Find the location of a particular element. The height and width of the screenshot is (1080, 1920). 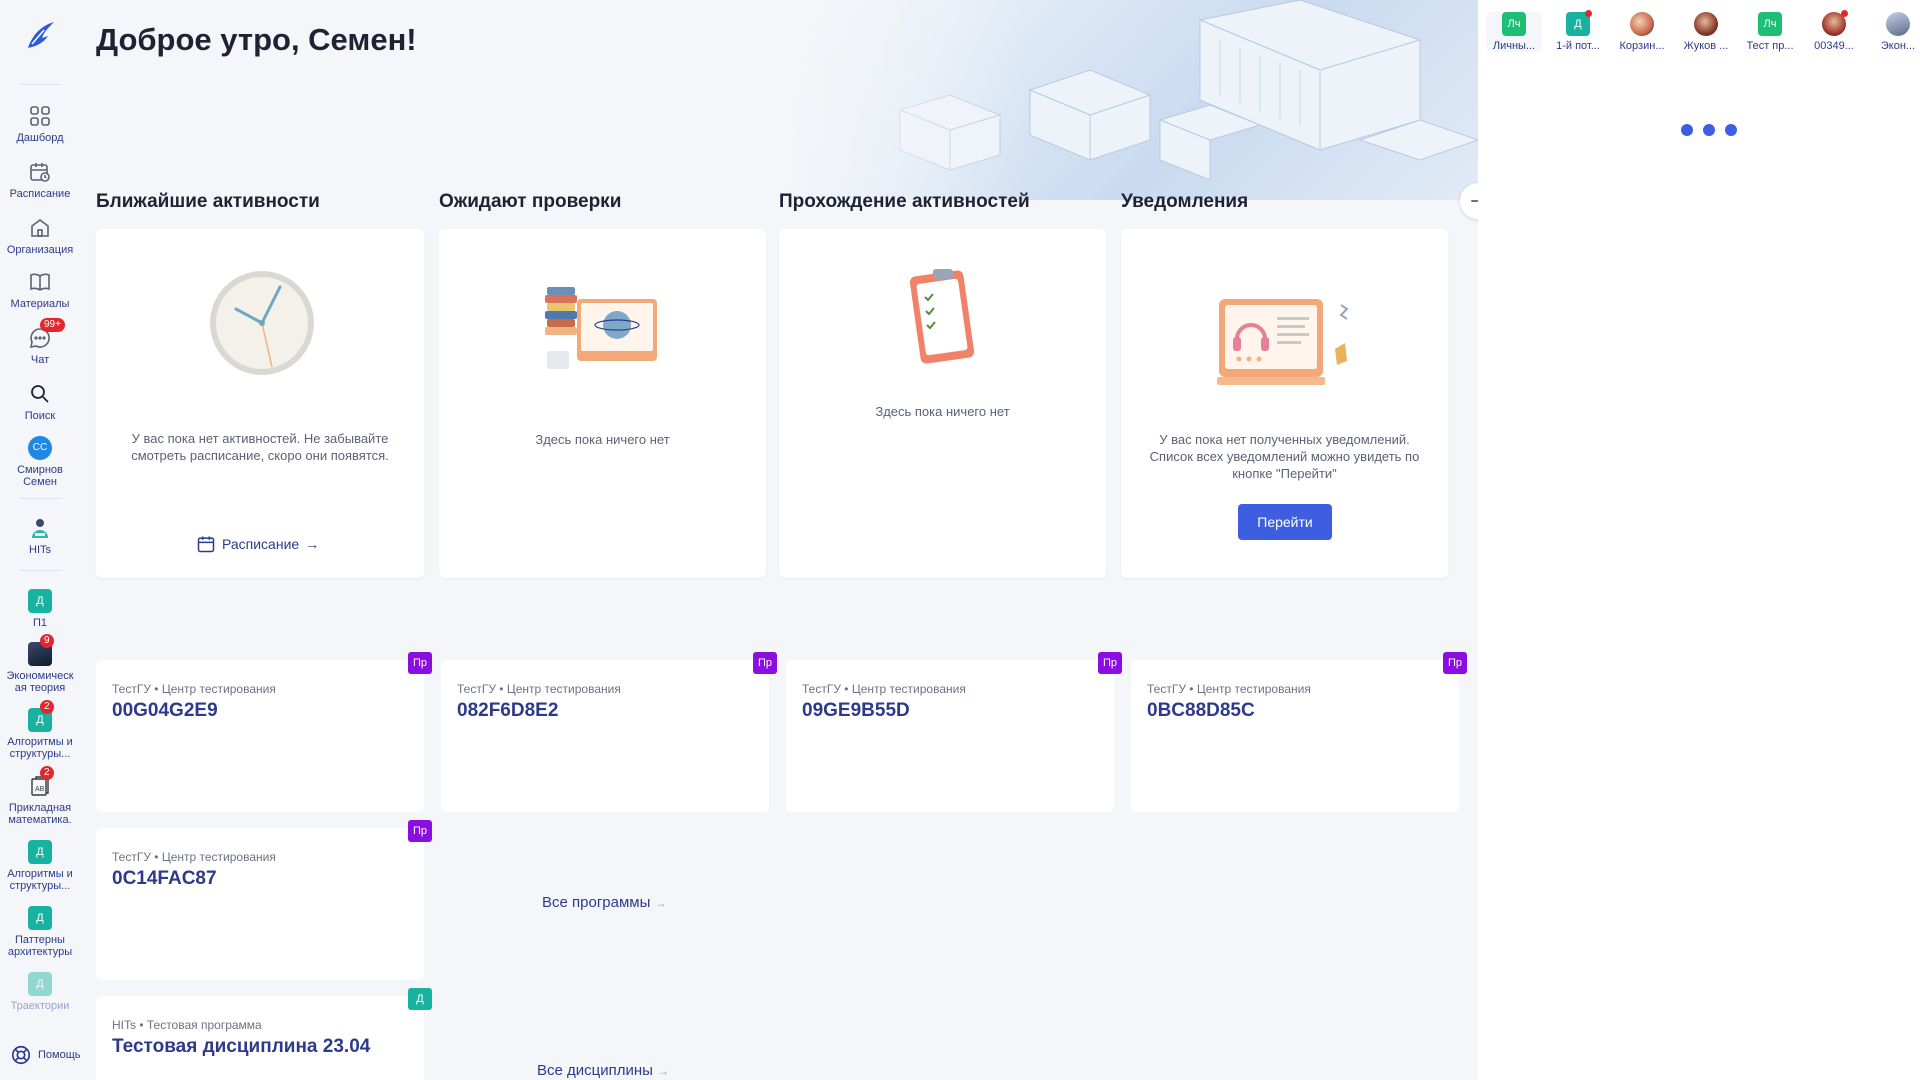

nav-chat: Чат 99+ is located at coordinates (40, 342).